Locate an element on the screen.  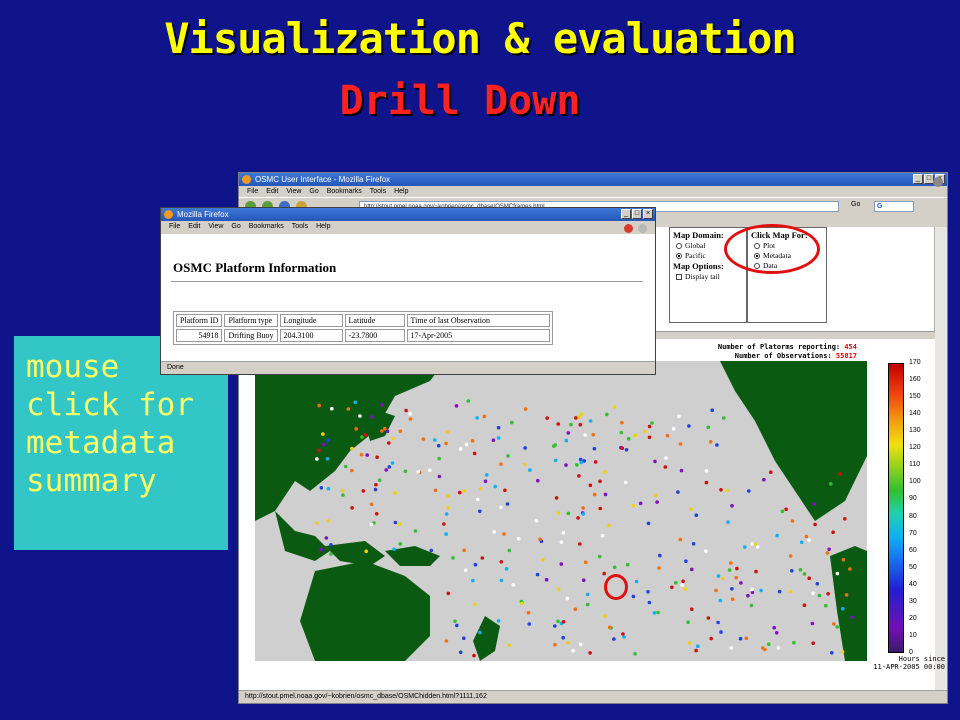
menu-tools: Tools is located at coordinates (300, 226).